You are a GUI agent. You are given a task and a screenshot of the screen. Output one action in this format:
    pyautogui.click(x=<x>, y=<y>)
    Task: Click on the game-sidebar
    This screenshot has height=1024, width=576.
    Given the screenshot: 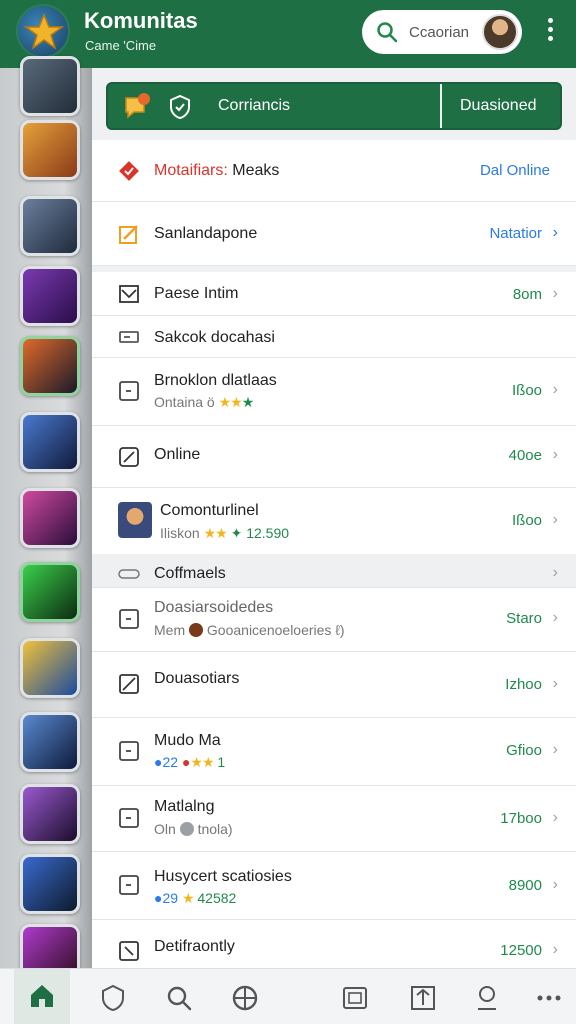 What is the action you would take?
    pyautogui.click(x=46, y=520)
    